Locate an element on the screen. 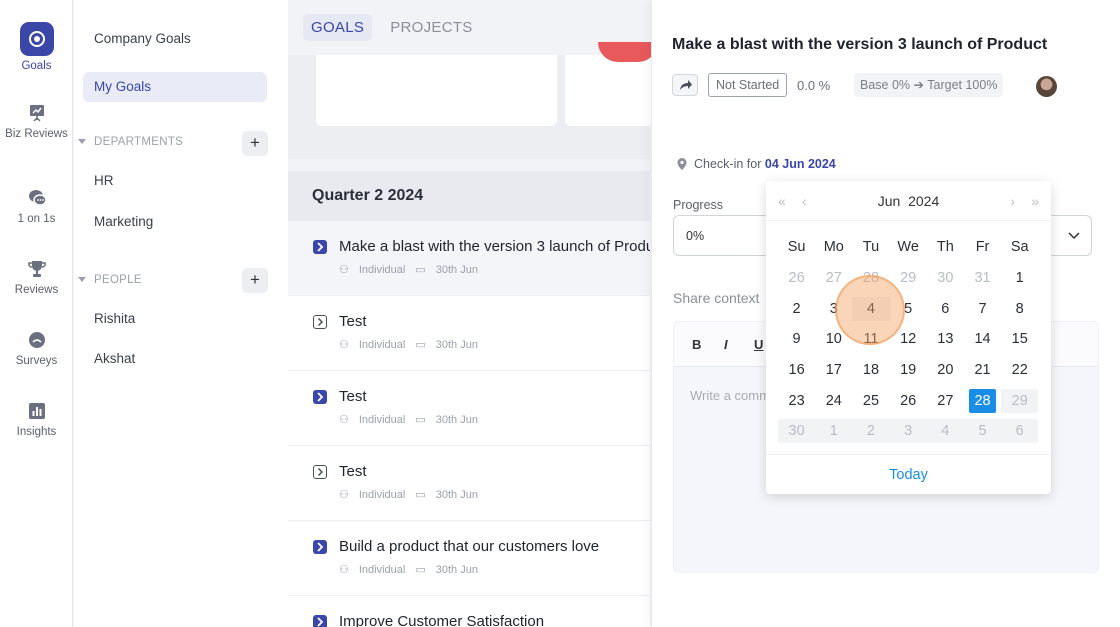 The image size is (1120, 627). tab-goals: GOALS is located at coordinates (338, 27).